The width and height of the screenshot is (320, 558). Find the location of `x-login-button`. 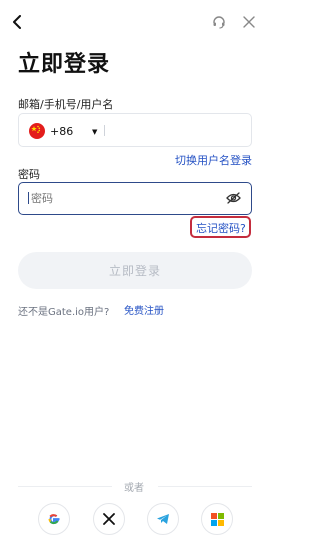

x-login-button is located at coordinates (109, 519).